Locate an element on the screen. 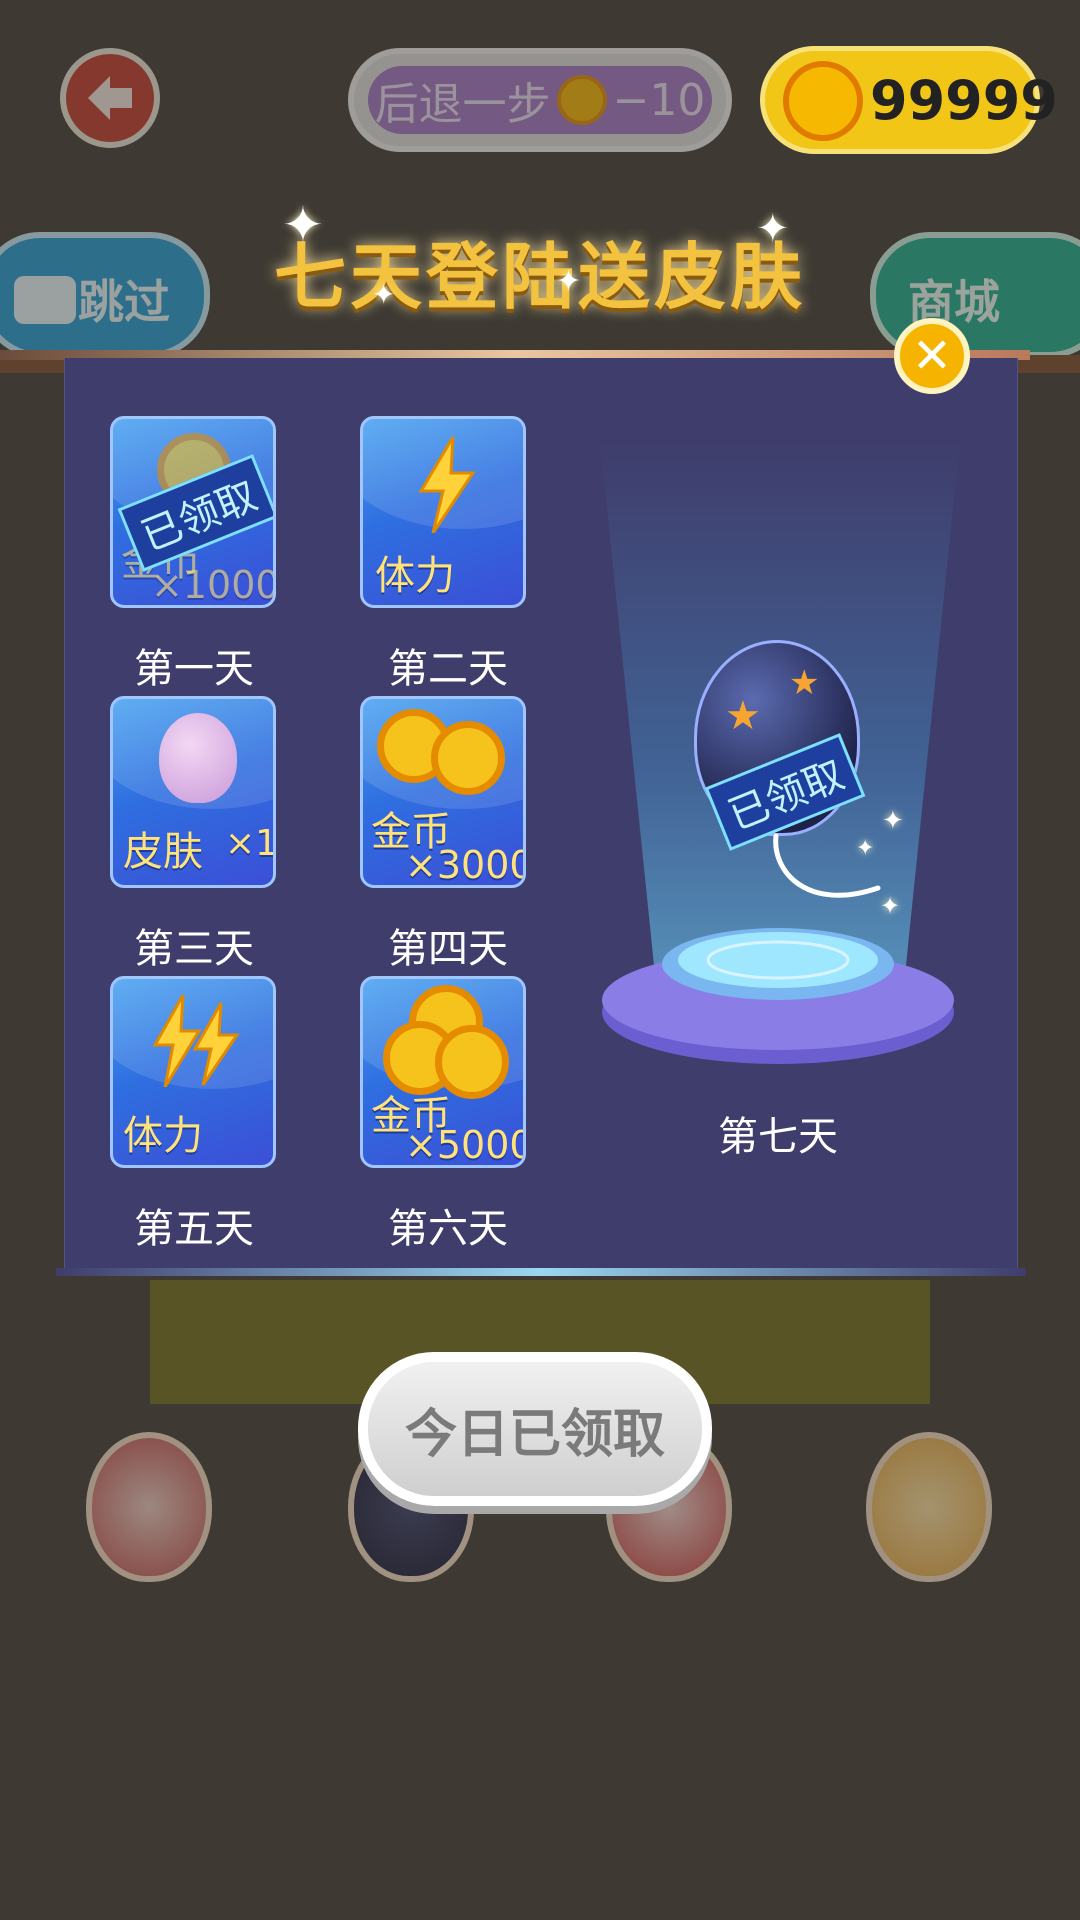 The image size is (1080, 1920). undo-cost: −10 is located at coordinates (659, 100).